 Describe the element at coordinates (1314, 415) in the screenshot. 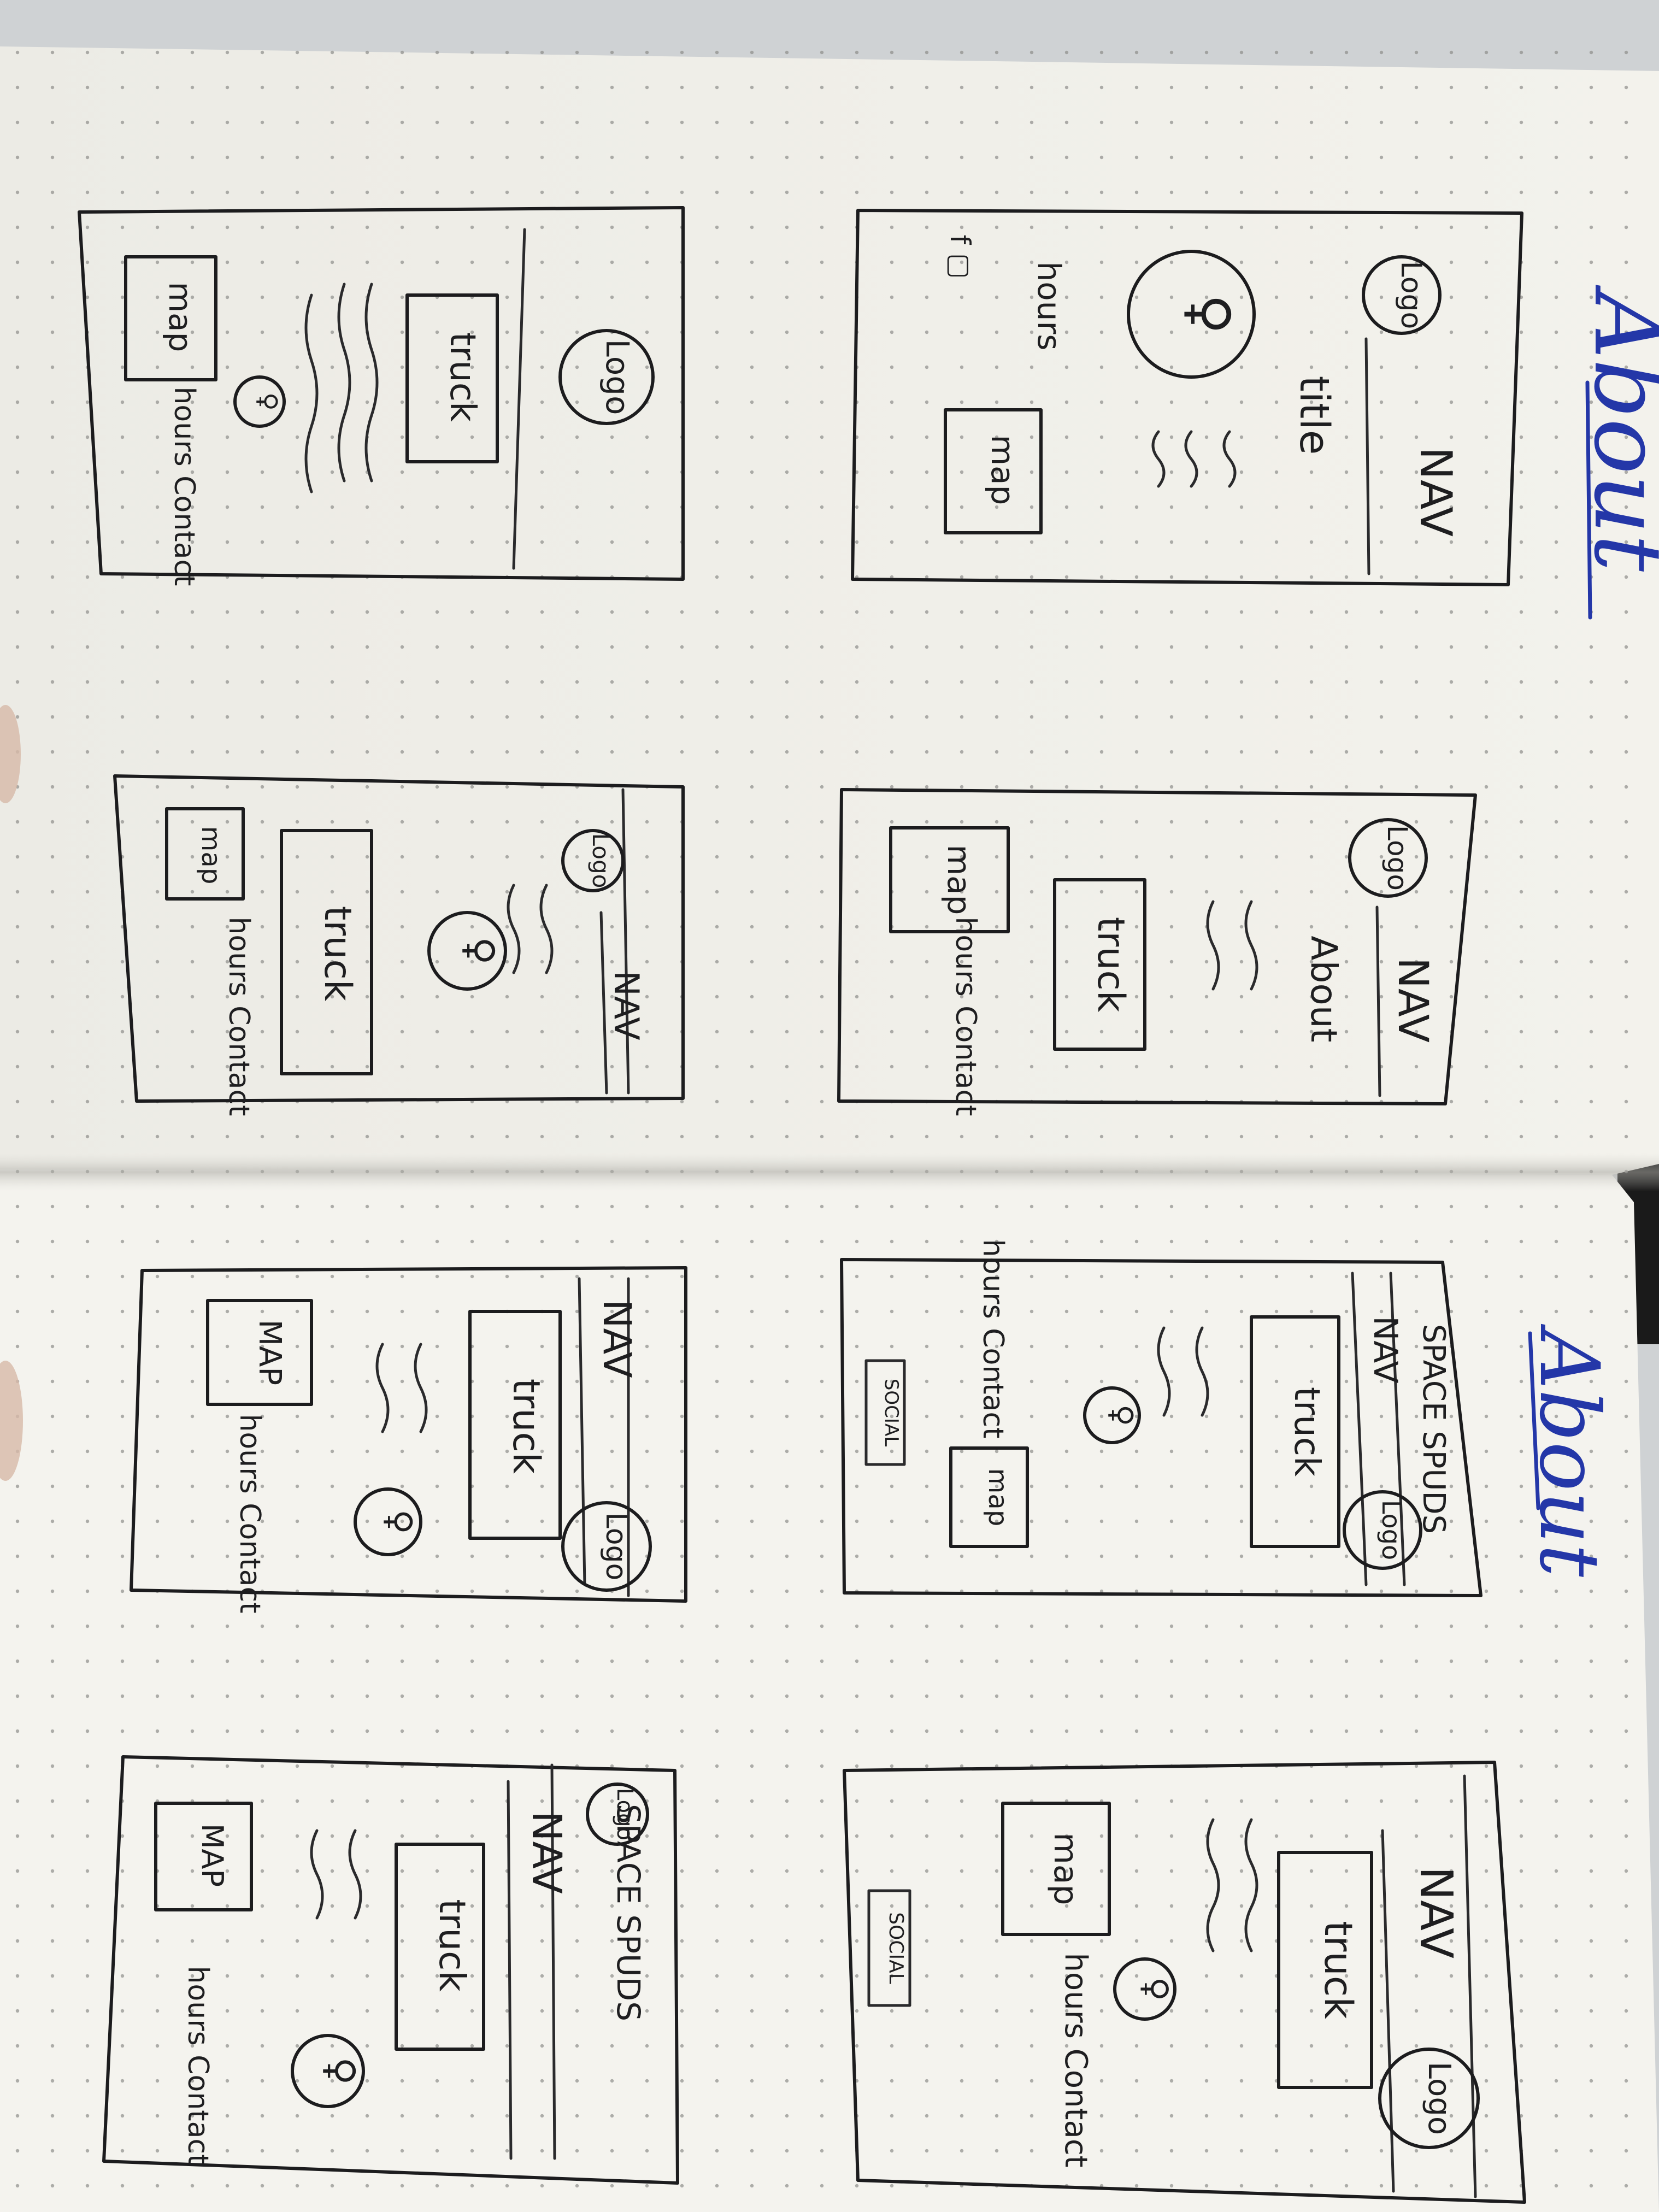

I see `title-text: title` at that location.